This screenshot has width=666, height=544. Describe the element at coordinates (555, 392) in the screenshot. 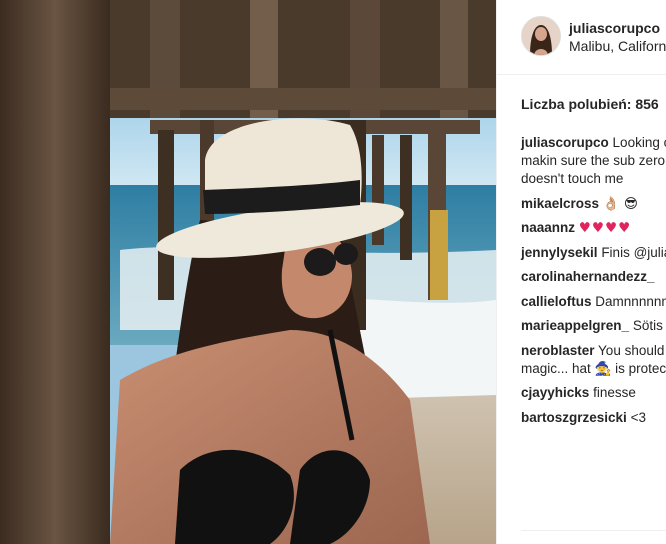

I see `comment-author: cjayyhicks` at that location.